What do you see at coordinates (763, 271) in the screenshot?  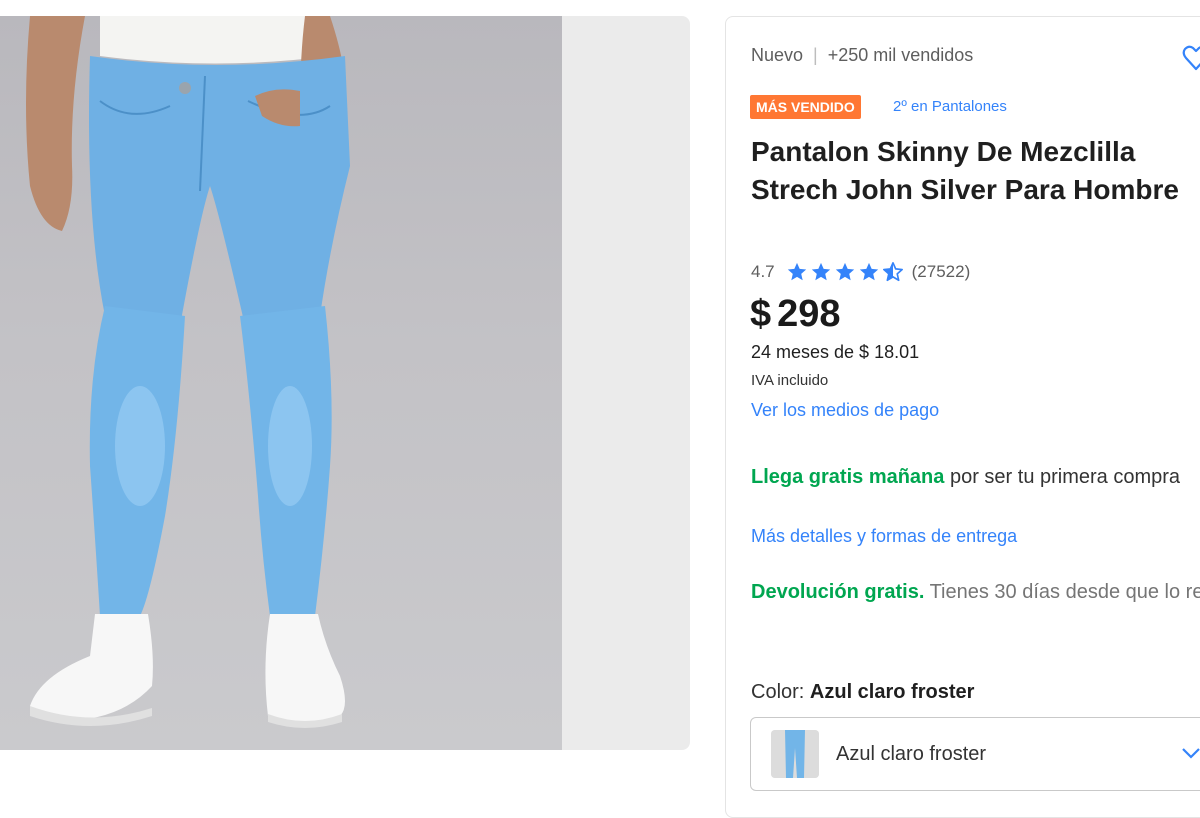 I see `rating-value: 4.7` at bounding box center [763, 271].